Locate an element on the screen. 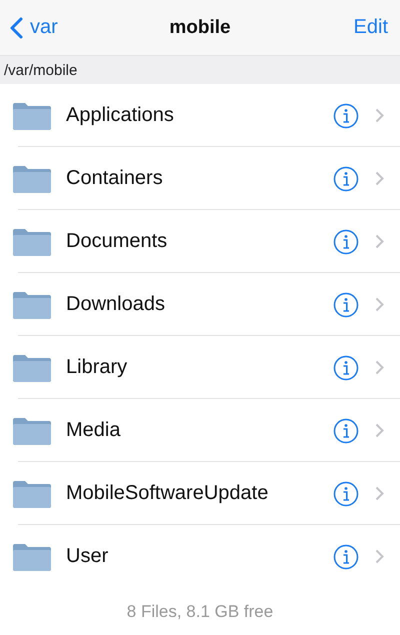 This screenshot has width=400, height=635. folder-row: Applications is located at coordinates (200, 115).